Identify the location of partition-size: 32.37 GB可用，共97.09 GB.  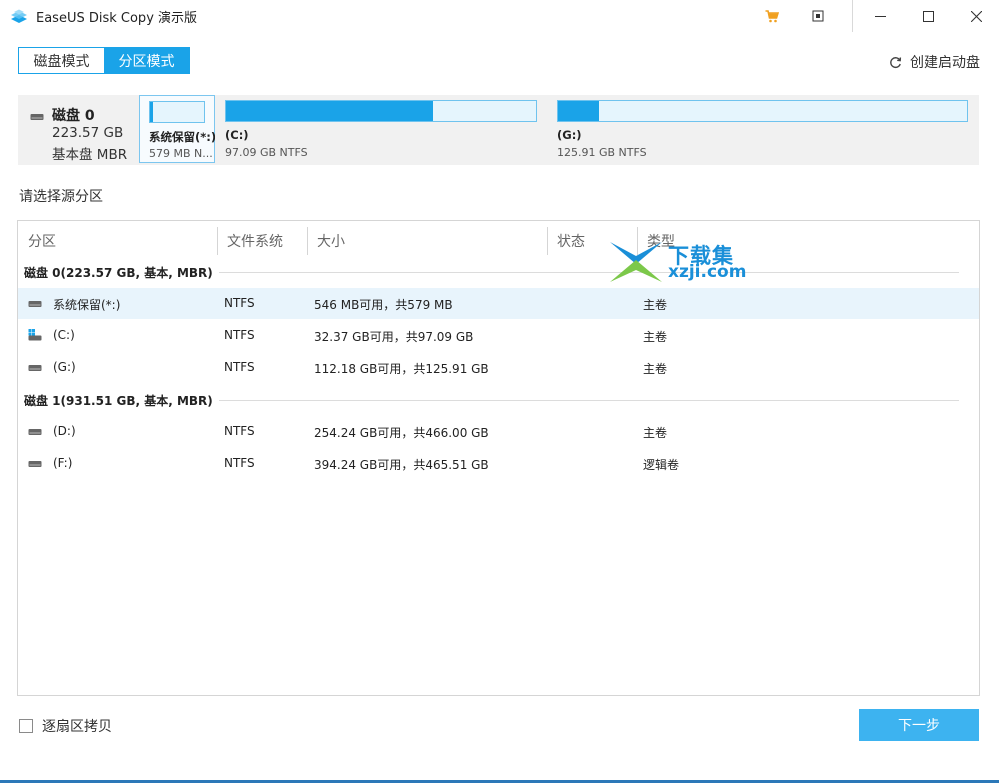
(394, 337).